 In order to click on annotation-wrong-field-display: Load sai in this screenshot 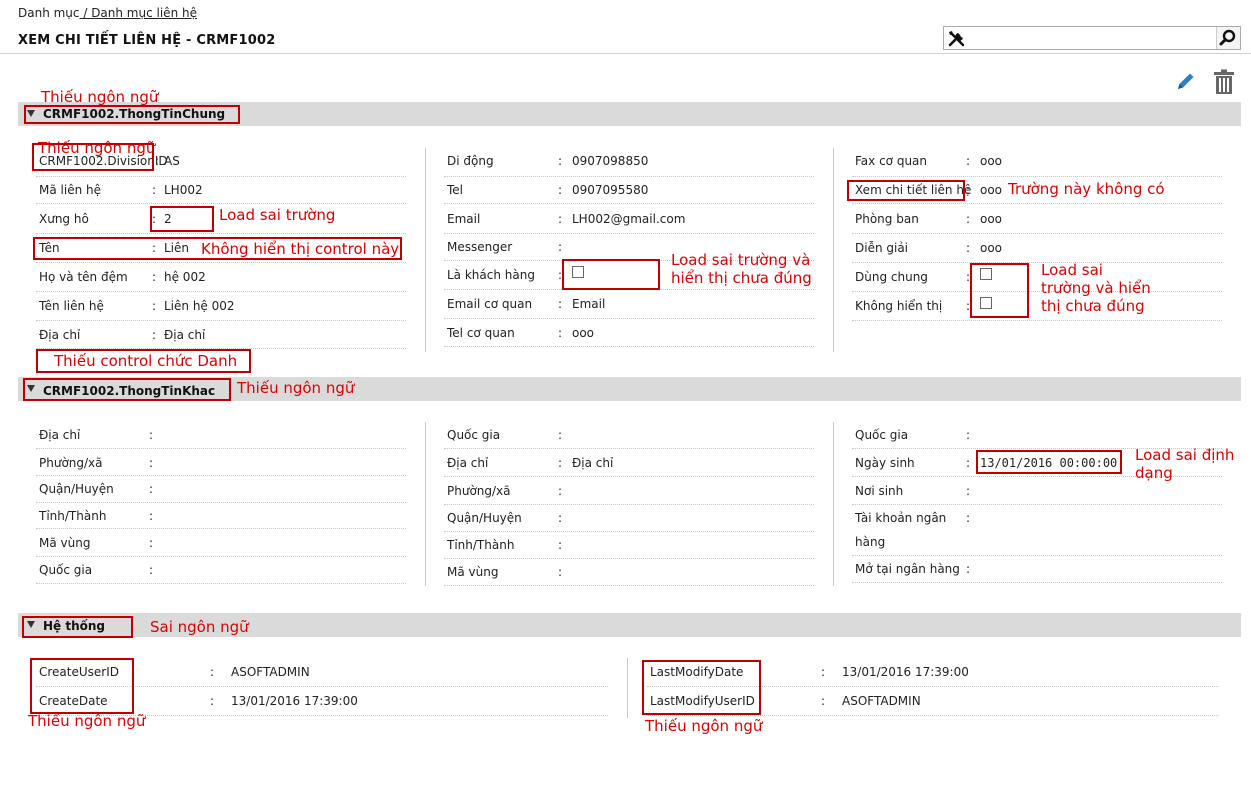, I will do `click(1072, 270)`.